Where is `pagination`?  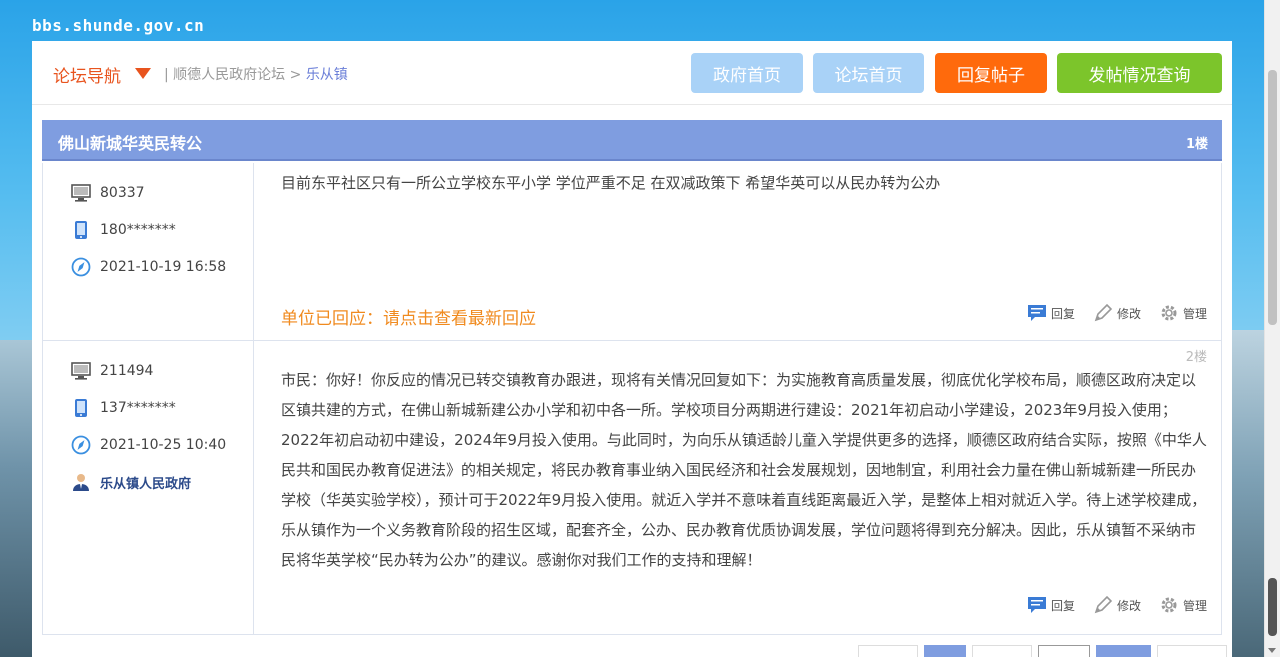
pagination is located at coordinates (1045, 651).